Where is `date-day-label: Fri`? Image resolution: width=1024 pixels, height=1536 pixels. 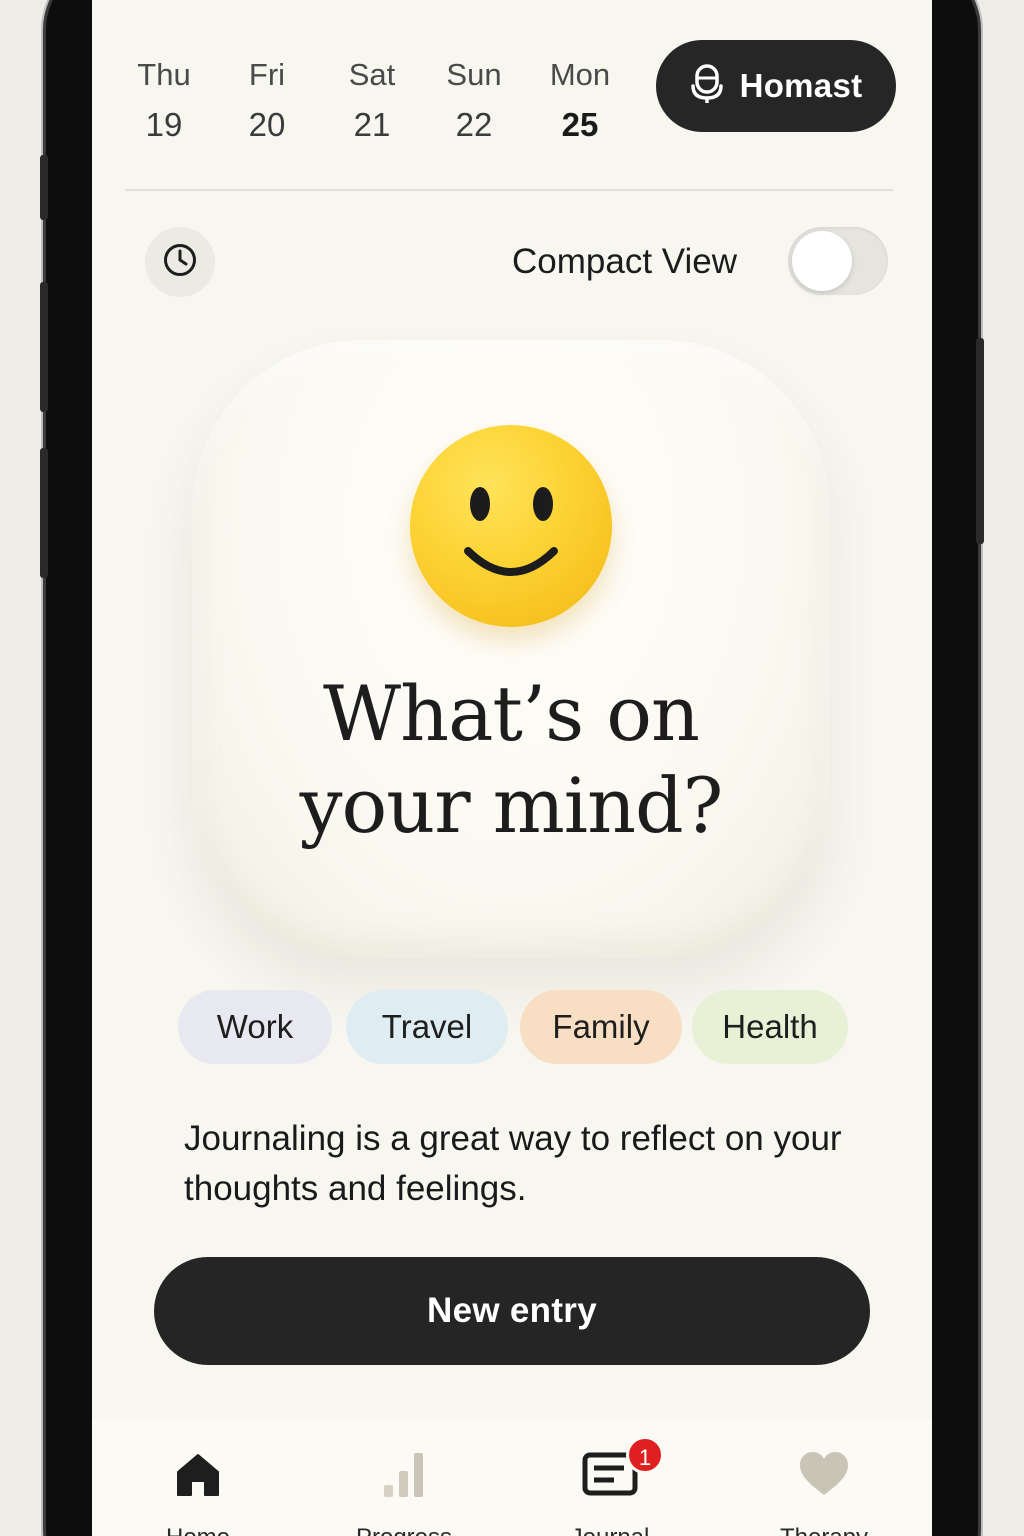 date-day-label: Fri is located at coordinates (267, 74).